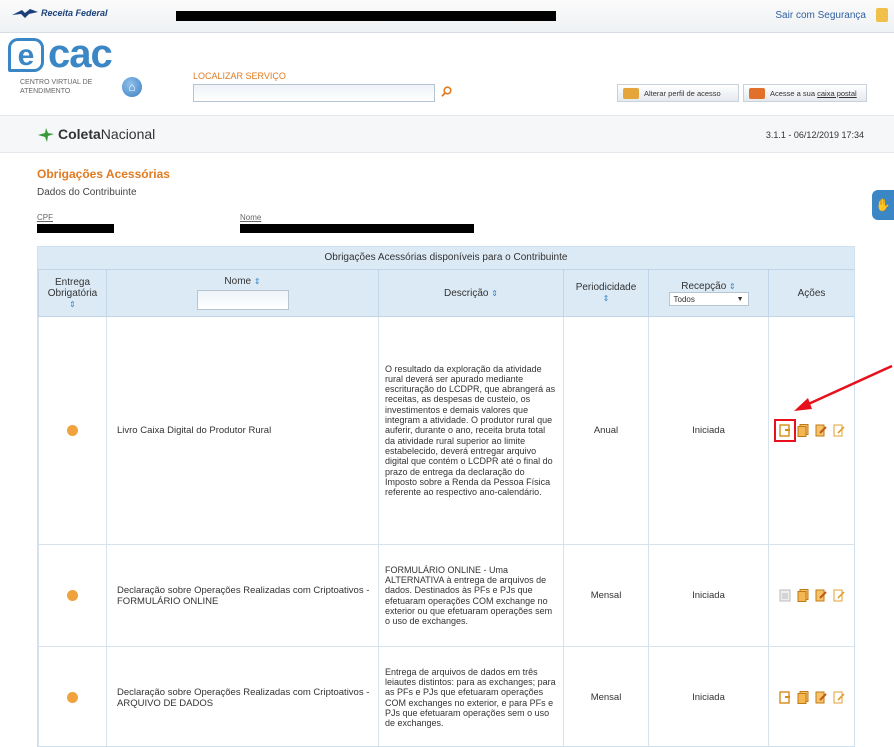 The image size is (894, 747). I want to click on chevron-down-icon: ▼, so click(740, 299).